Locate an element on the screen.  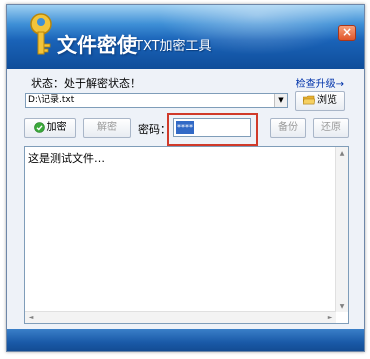
key-icon is located at coordinates (41, 34).